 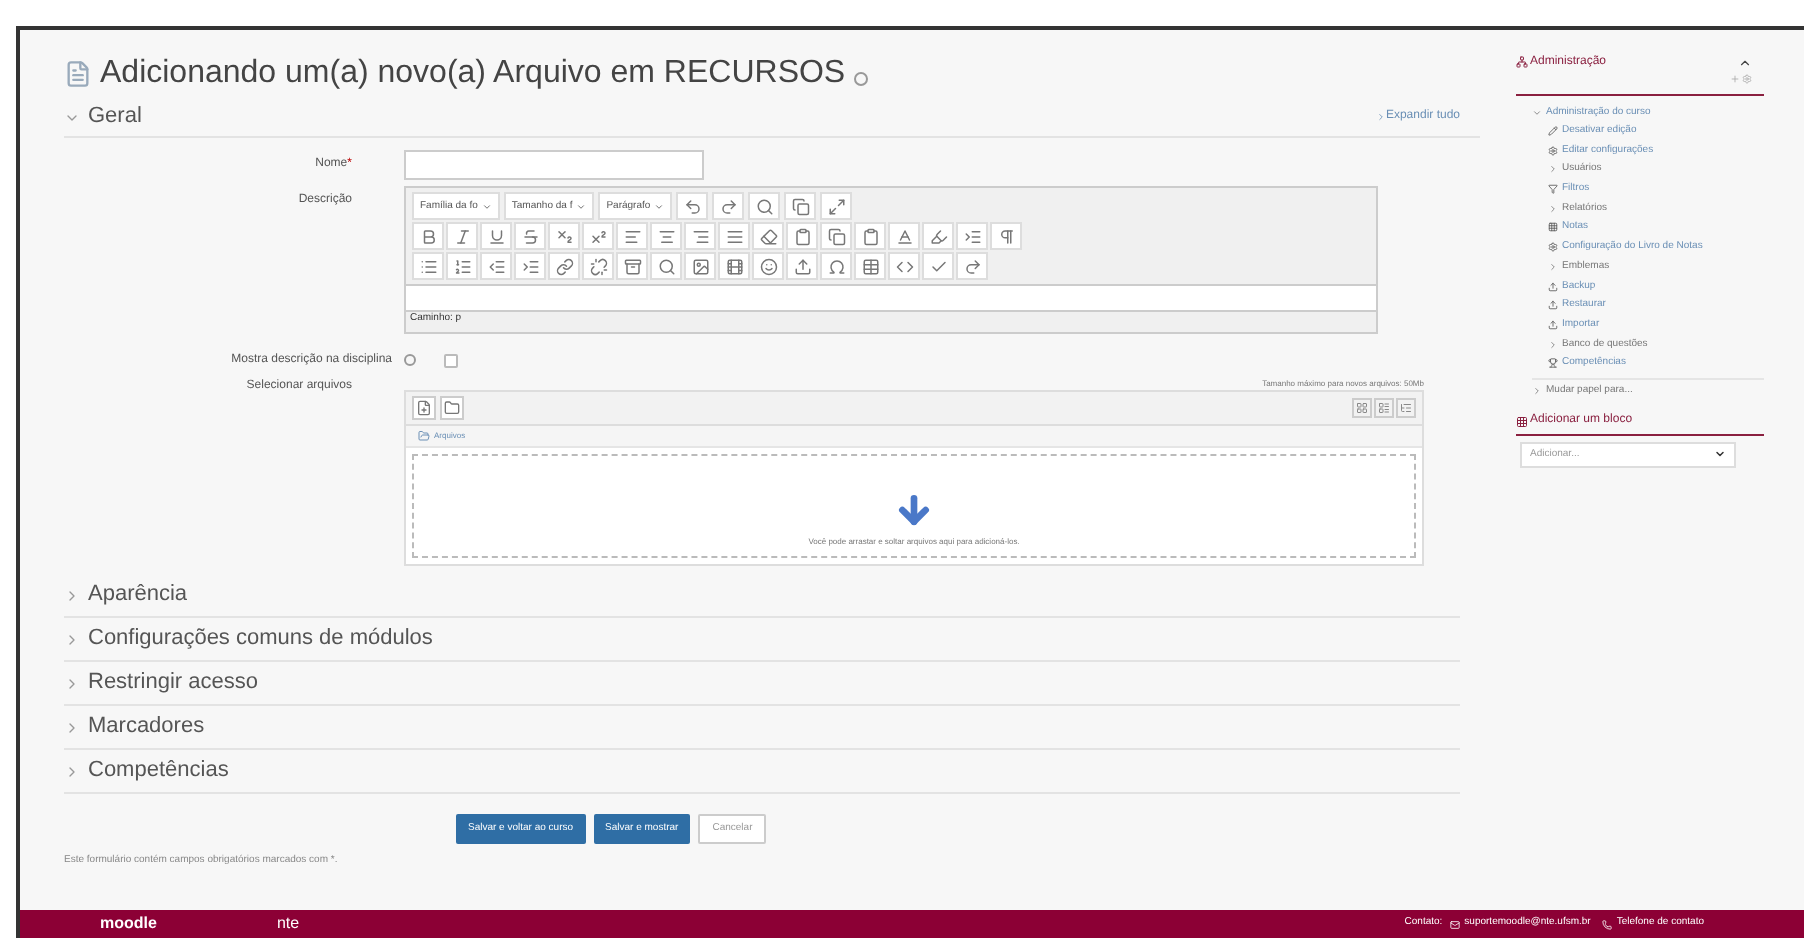 I want to click on list-view-icon, so click(x=1384, y=408).